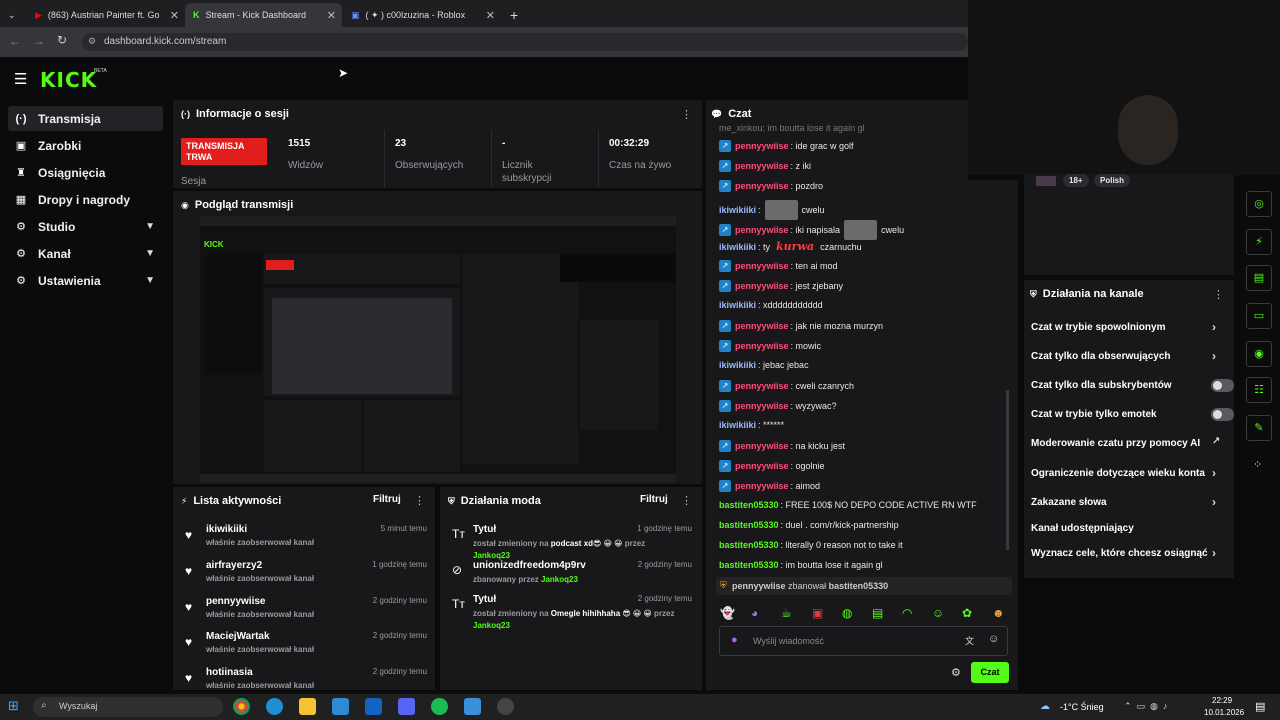 This screenshot has width=1280, height=720. I want to click on sidebar-item-zarobki: ▣ Zarobki, so click(85, 145).